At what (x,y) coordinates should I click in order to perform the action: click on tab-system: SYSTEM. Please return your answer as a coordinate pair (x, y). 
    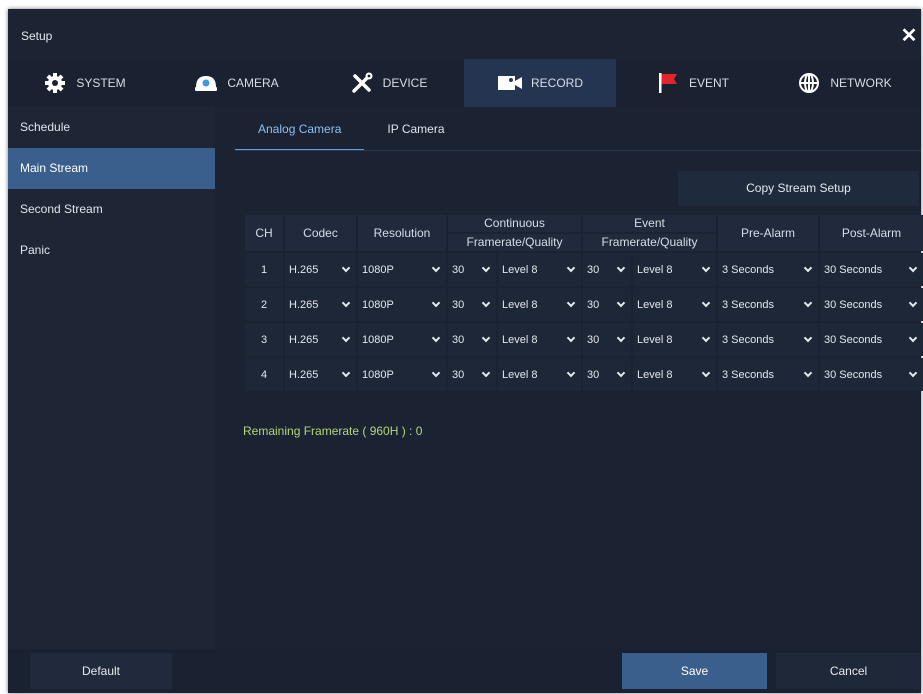
    Looking at the image, I should click on (84, 83).